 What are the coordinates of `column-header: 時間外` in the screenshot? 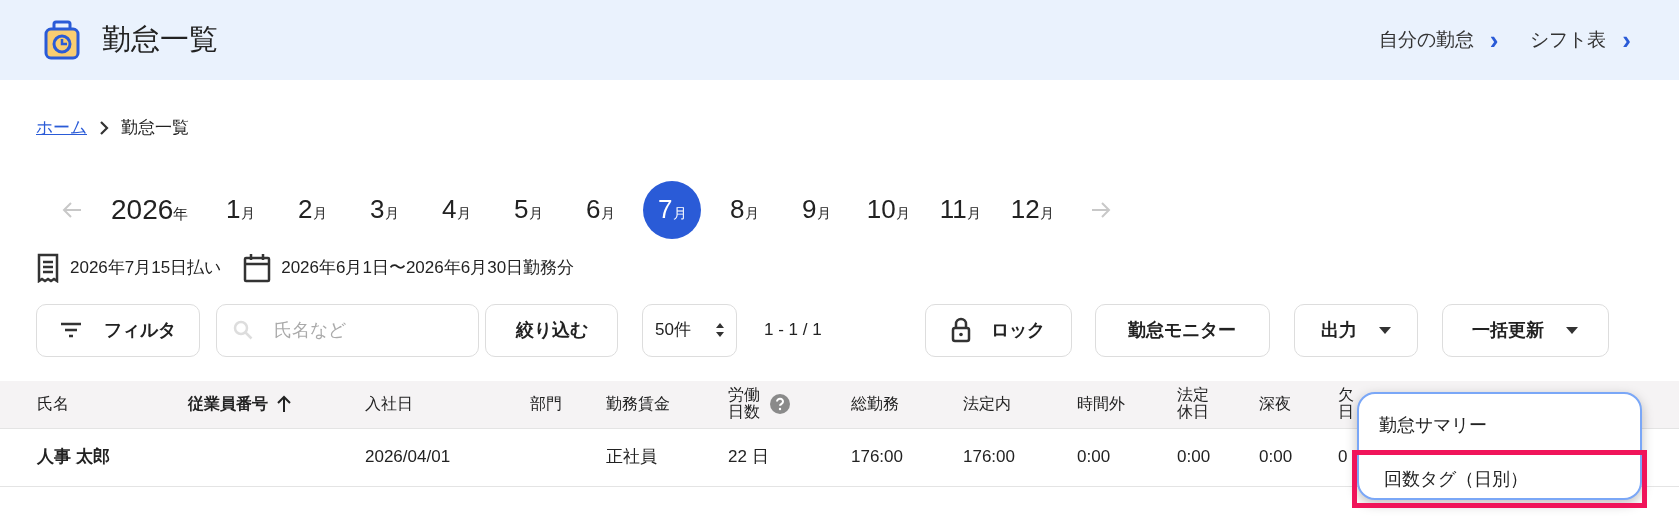 It's located at (1101, 404).